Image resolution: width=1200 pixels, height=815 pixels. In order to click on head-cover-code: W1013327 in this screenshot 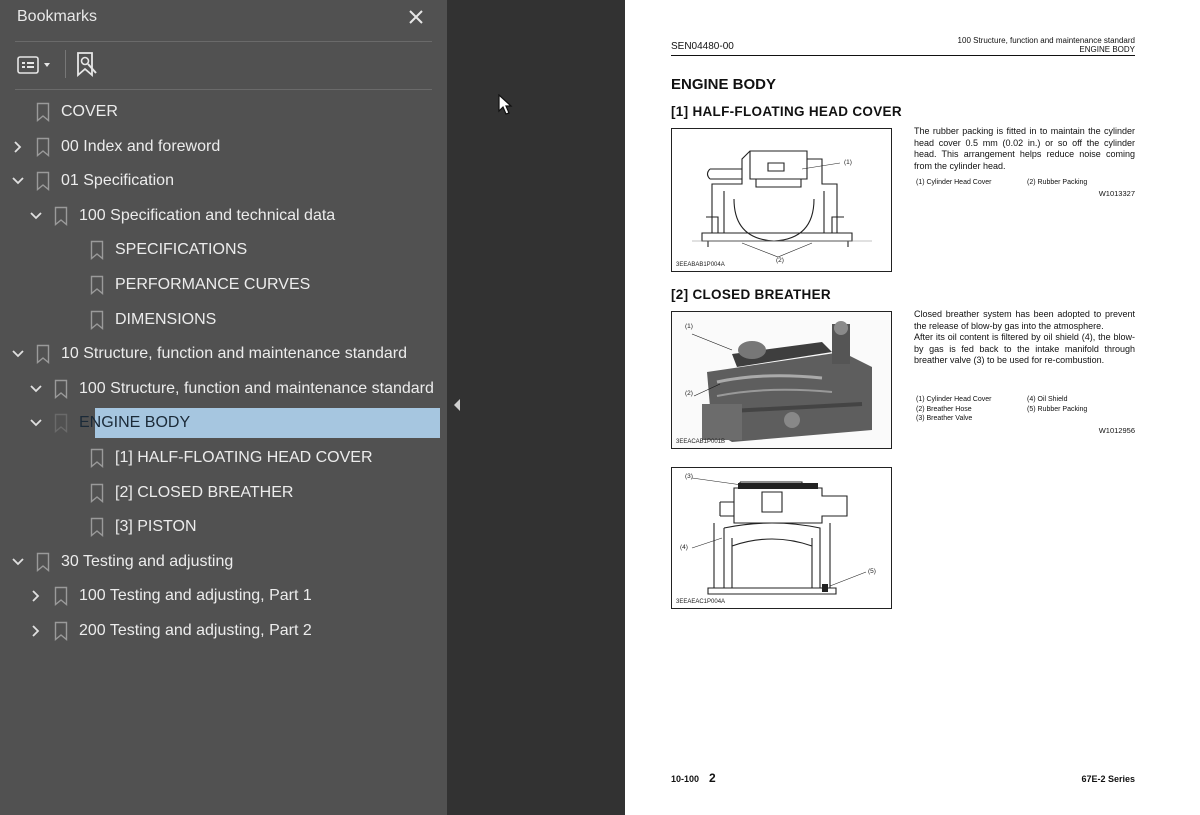, I will do `click(1116, 193)`.